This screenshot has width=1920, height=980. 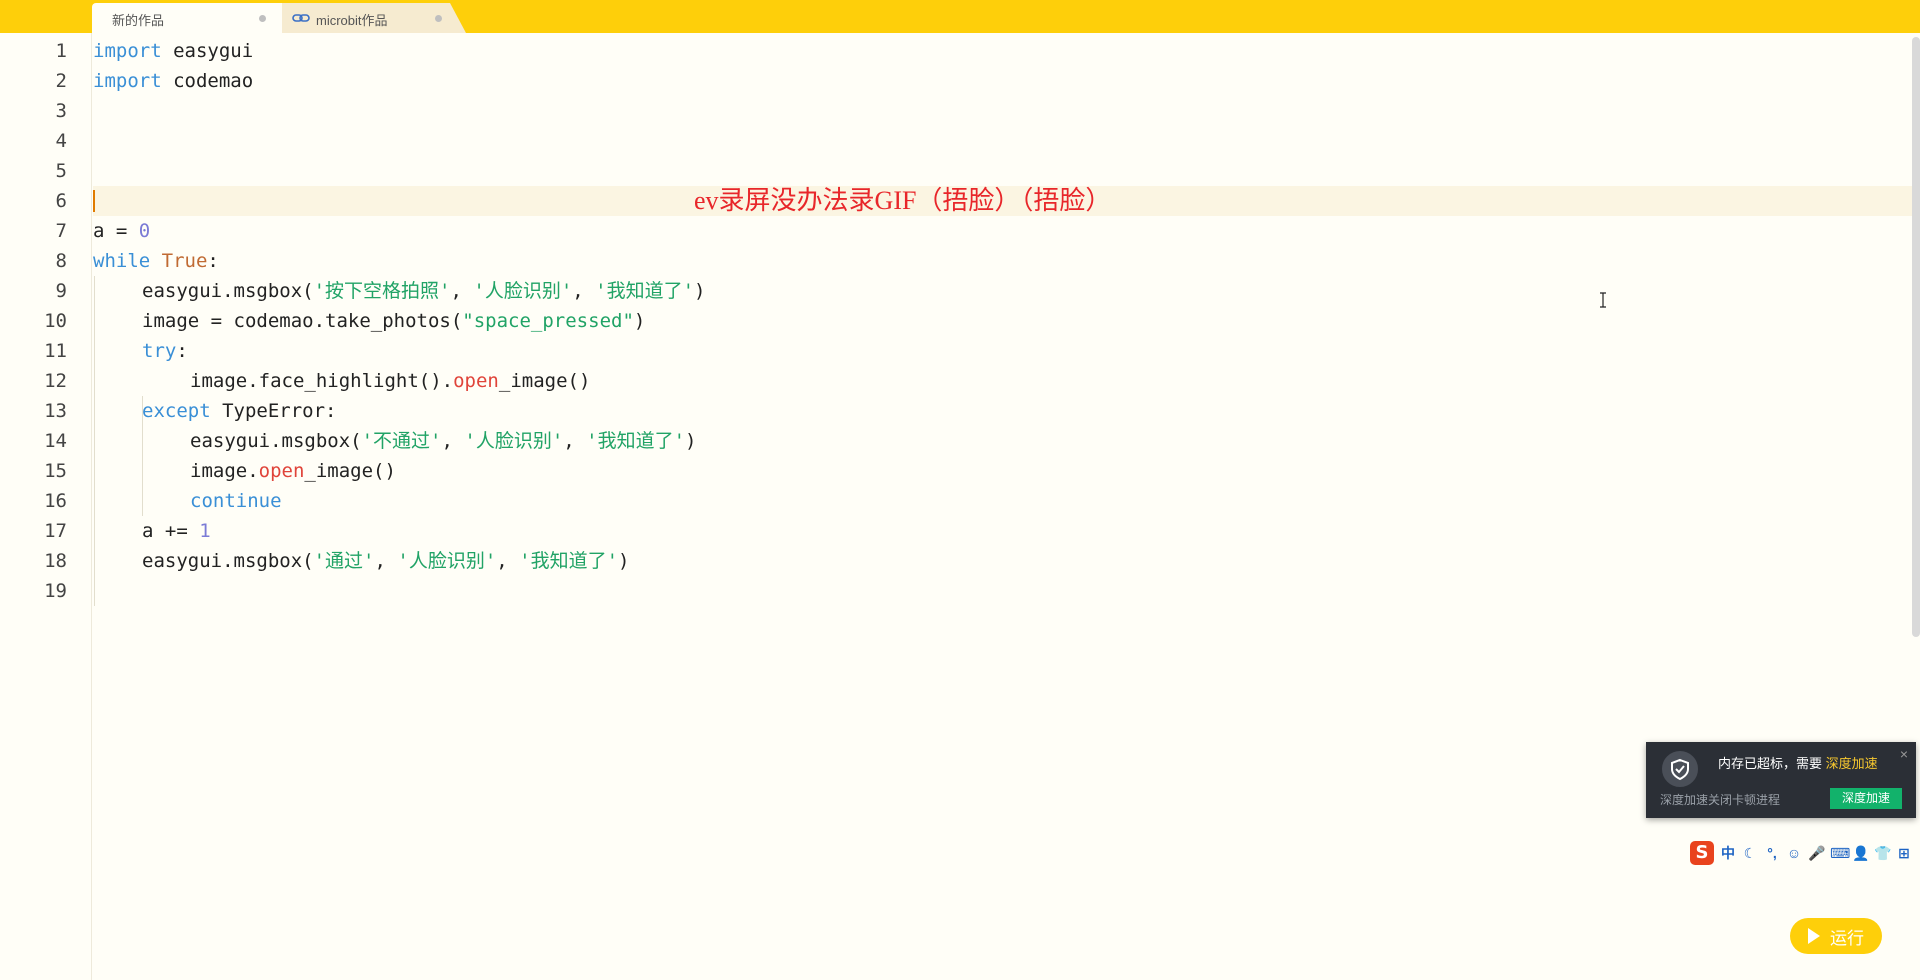 What do you see at coordinates (55, 591) in the screenshot?
I see `line-number: 19` at bounding box center [55, 591].